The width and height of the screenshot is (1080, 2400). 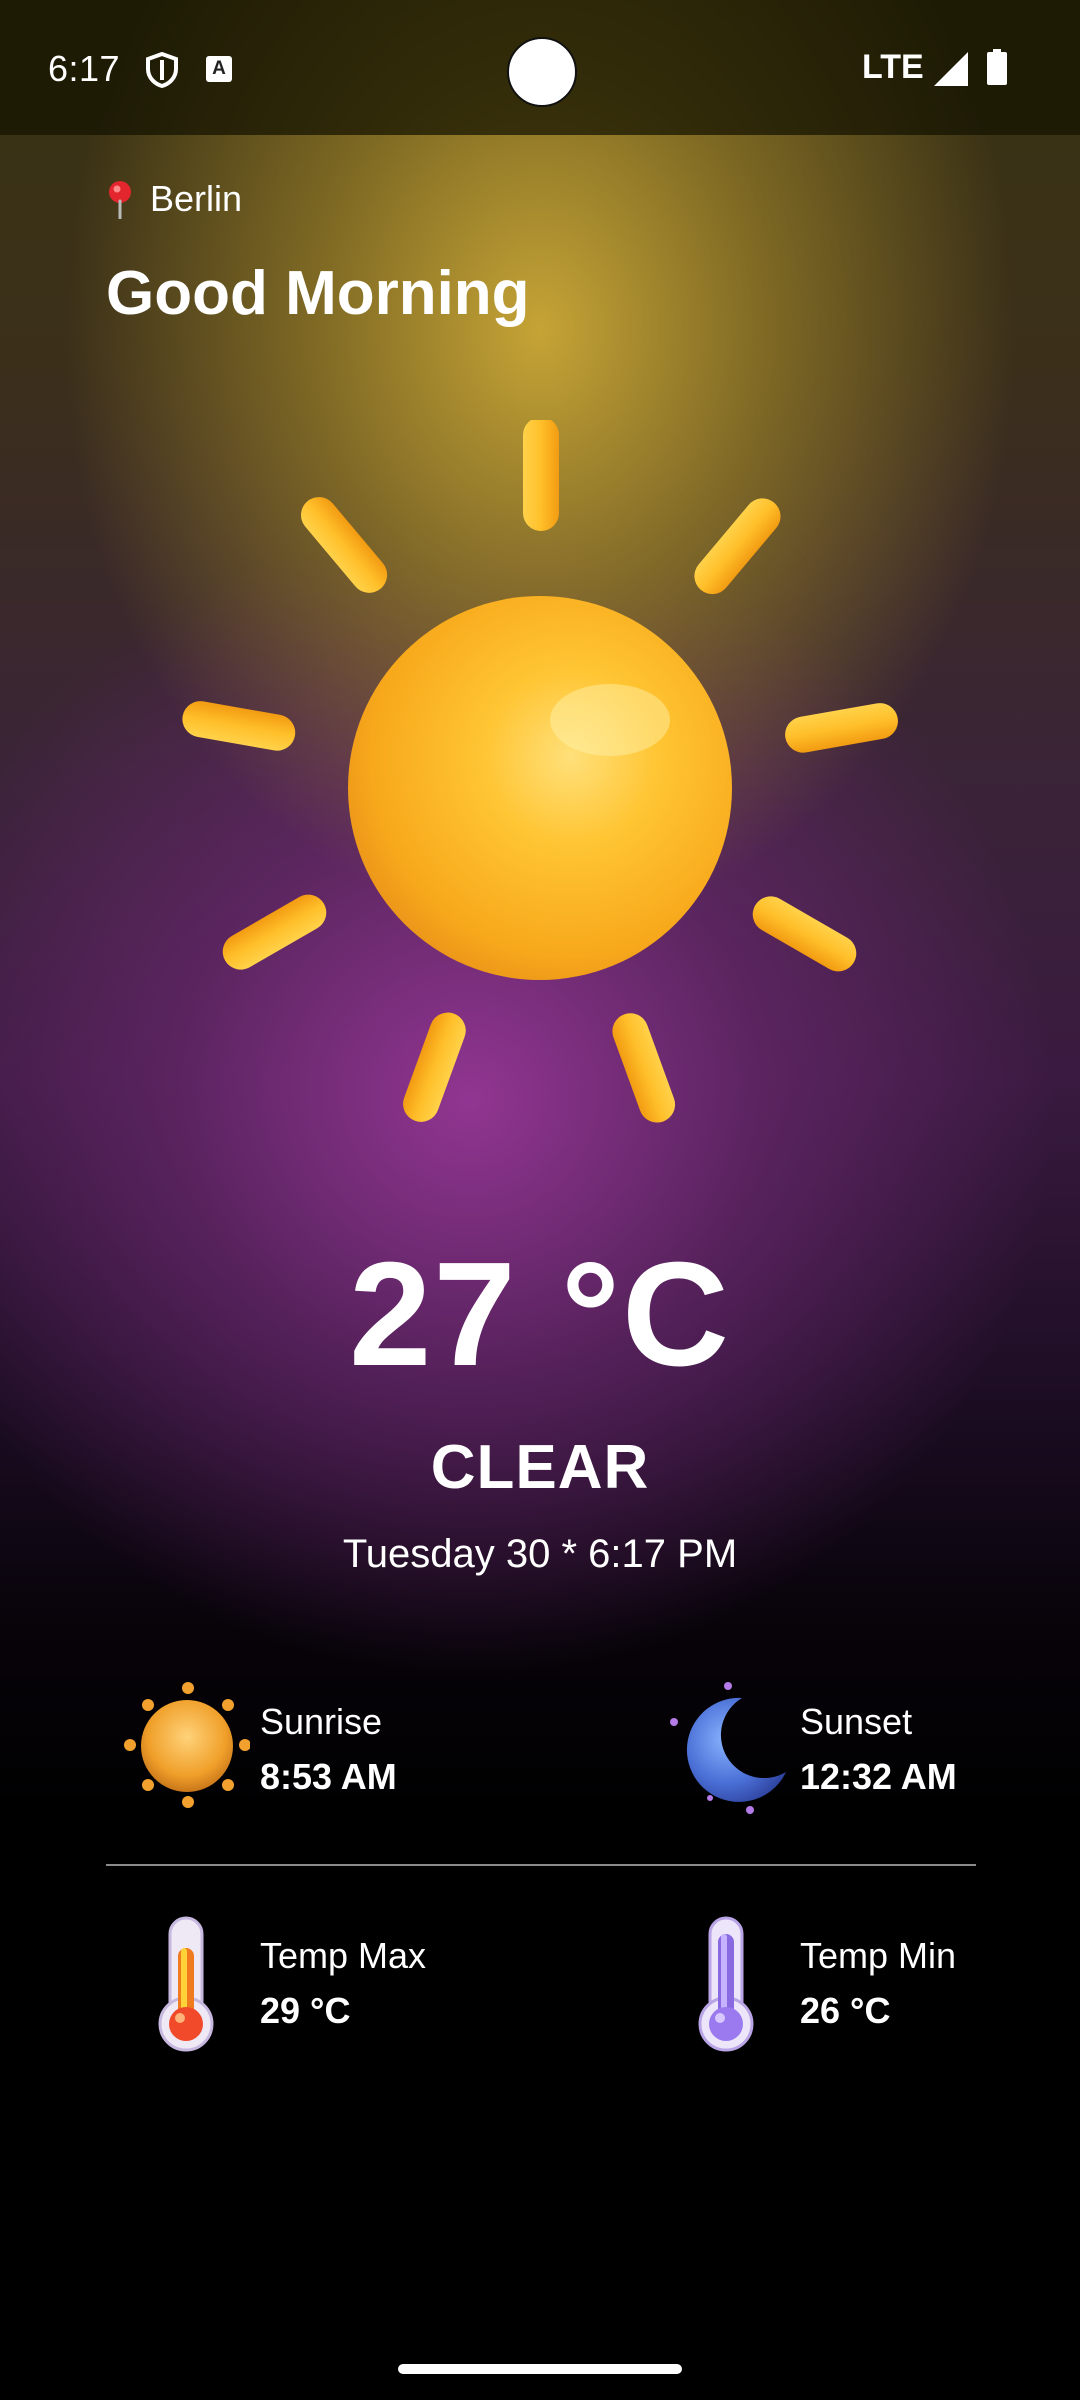 What do you see at coordinates (808, 1984) in the screenshot?
I see `temp-min-stat: Temp Min 26 °C` at bounding box center [808, 1984].